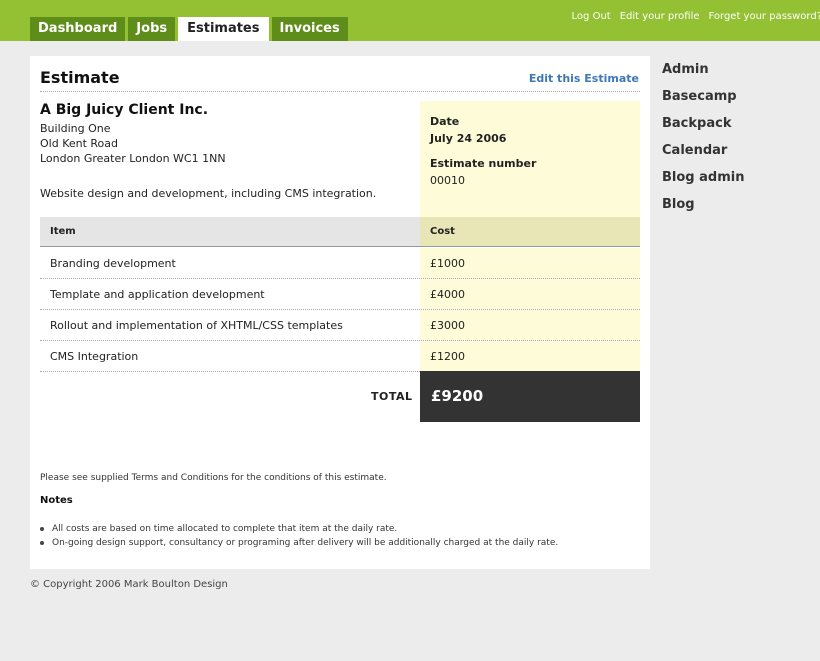 This screenshot has height=661, width=820. I want to click on sidebar-item-blog: Blog, so click(703, 210).